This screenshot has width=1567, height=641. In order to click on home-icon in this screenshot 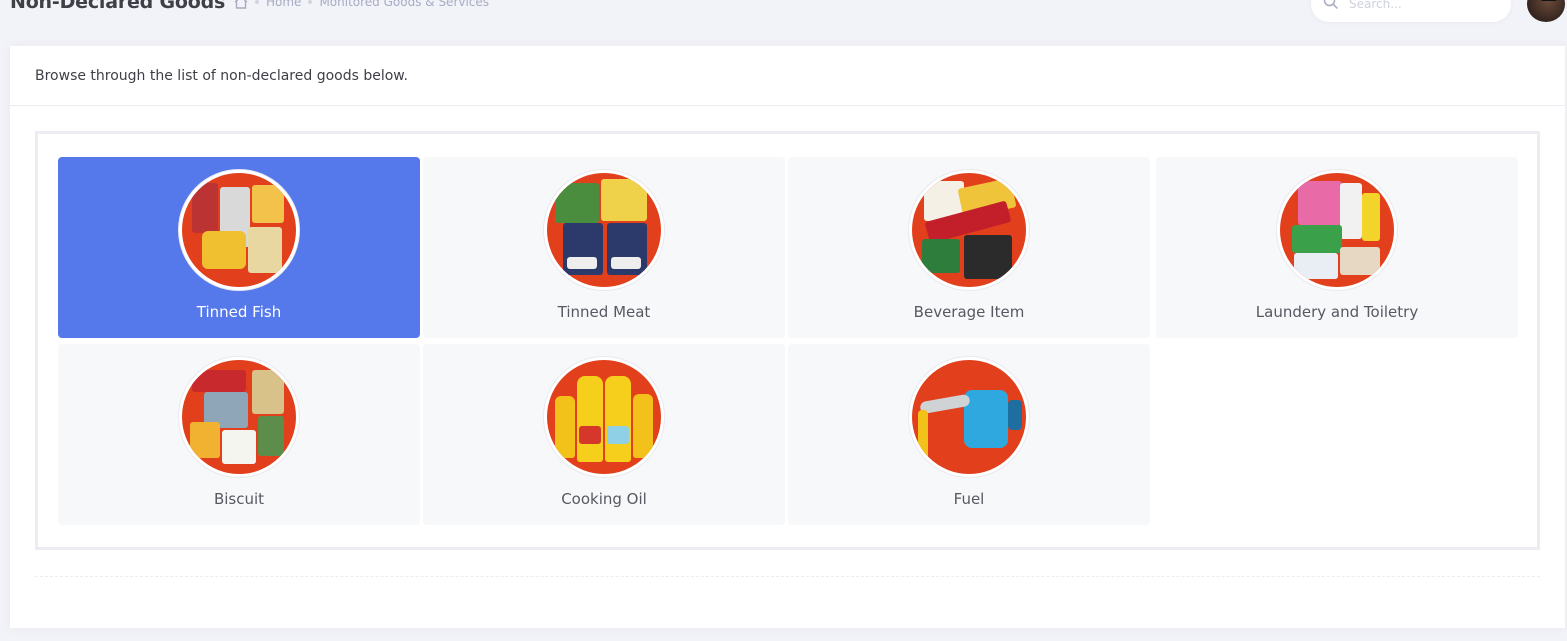, I will do `click(241, 4)`.